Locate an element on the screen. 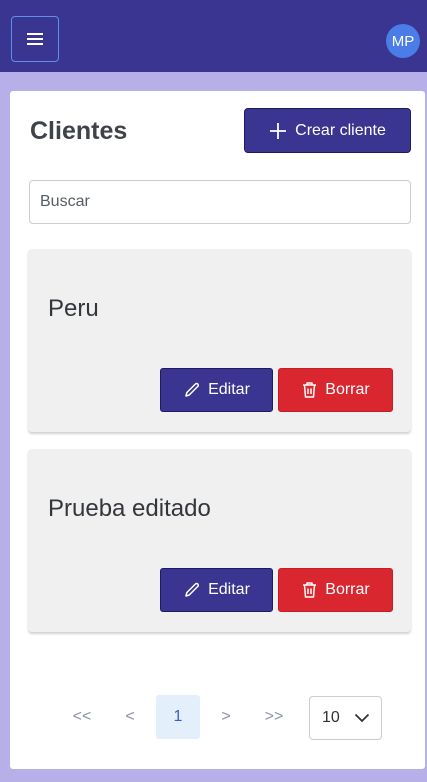  pagination-prev: < is located at coordinates (130, 717).